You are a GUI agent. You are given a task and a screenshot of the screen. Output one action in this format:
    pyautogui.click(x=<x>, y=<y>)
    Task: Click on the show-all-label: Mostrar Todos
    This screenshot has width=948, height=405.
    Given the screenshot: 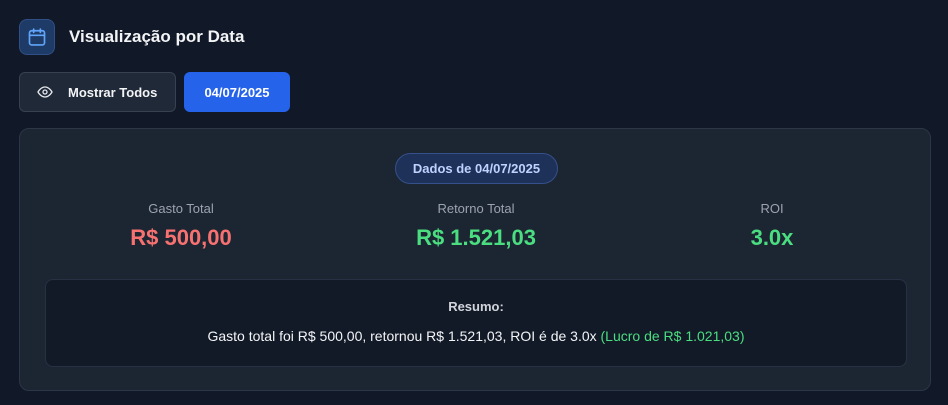 What is the action you would take?
    pyautogui.click(x=113, y=92)
    